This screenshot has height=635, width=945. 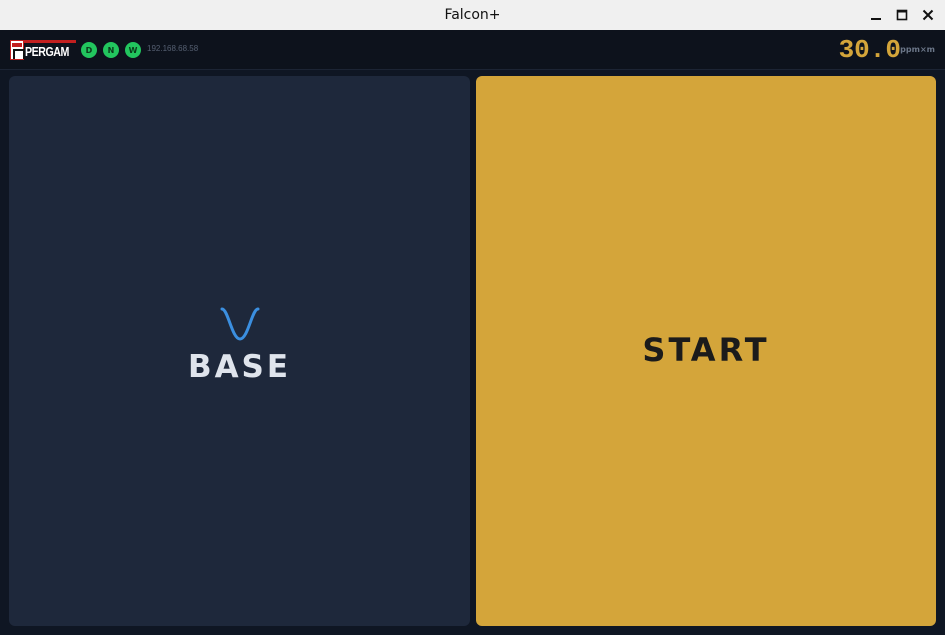 What do you see at coordinates (876, 15) in the screenshot?
I see `minimize-button` at bounding box center [876, 15].